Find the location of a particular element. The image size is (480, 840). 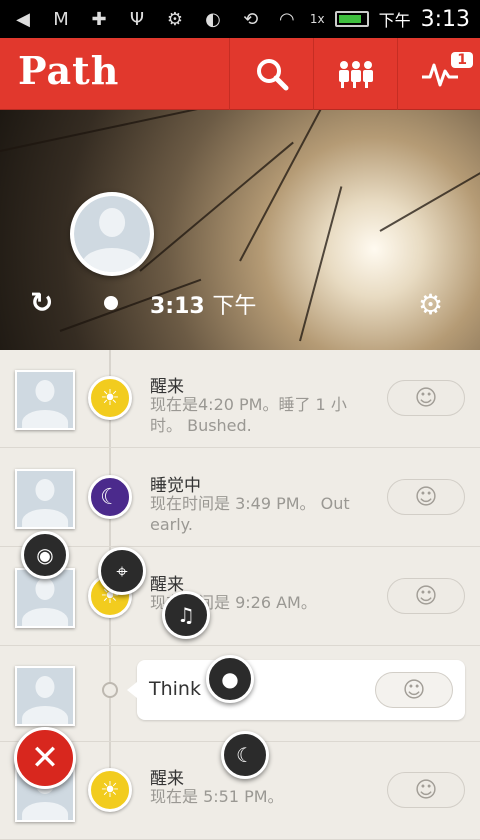

moment-item: ☀ 醒来 现在时间是 9:26 AM。 ☺ is located at coordinates (240, 597).